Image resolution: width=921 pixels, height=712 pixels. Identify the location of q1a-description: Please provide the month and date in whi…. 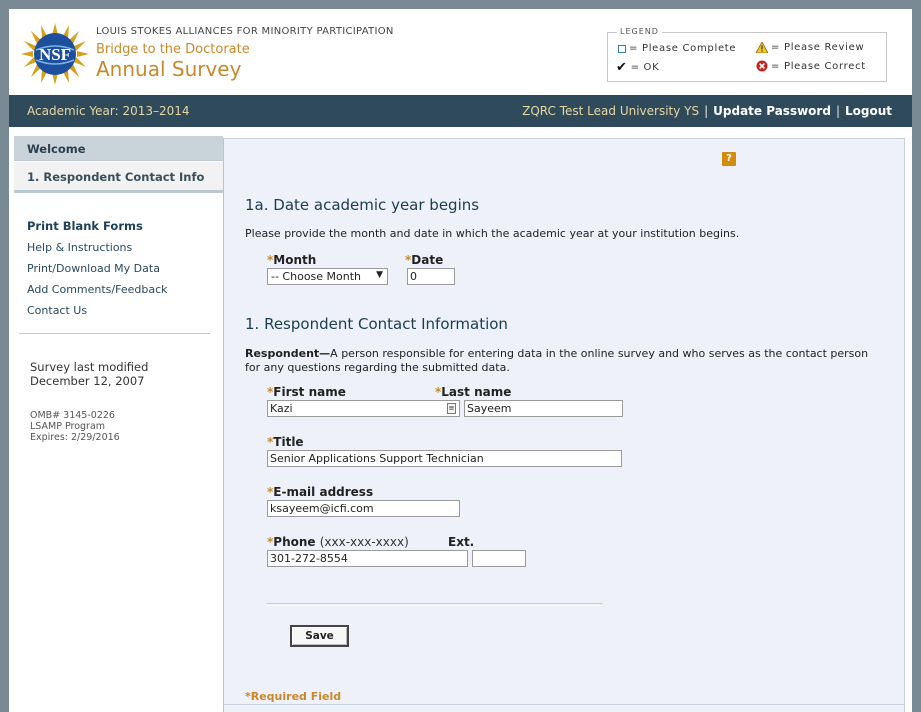
(492, 233).